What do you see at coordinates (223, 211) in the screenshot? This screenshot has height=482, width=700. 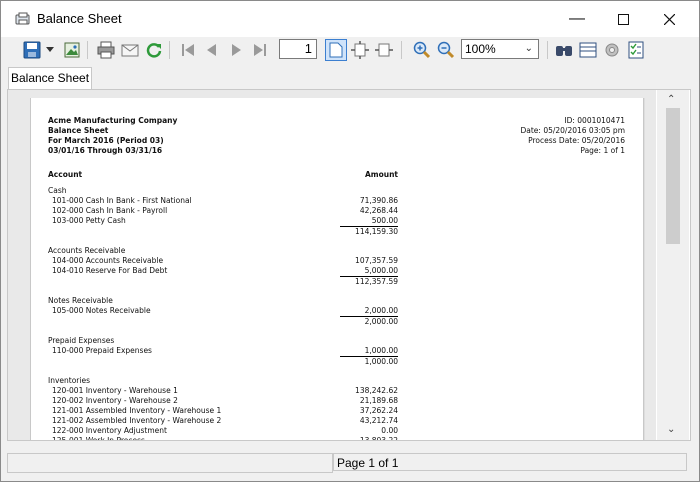 I see `account-row: 102-000 Cash In Bank - Payroll 42,268.44` at bounding box center [223, 211].